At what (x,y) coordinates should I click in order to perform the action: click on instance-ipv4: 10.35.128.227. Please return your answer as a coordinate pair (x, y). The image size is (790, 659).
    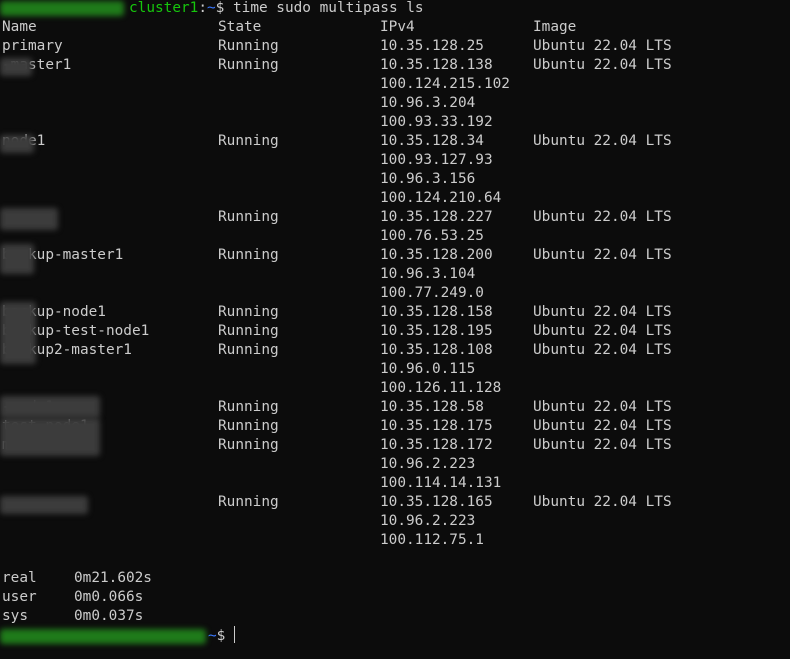
    Looking at the image, I should click on (436, 217).